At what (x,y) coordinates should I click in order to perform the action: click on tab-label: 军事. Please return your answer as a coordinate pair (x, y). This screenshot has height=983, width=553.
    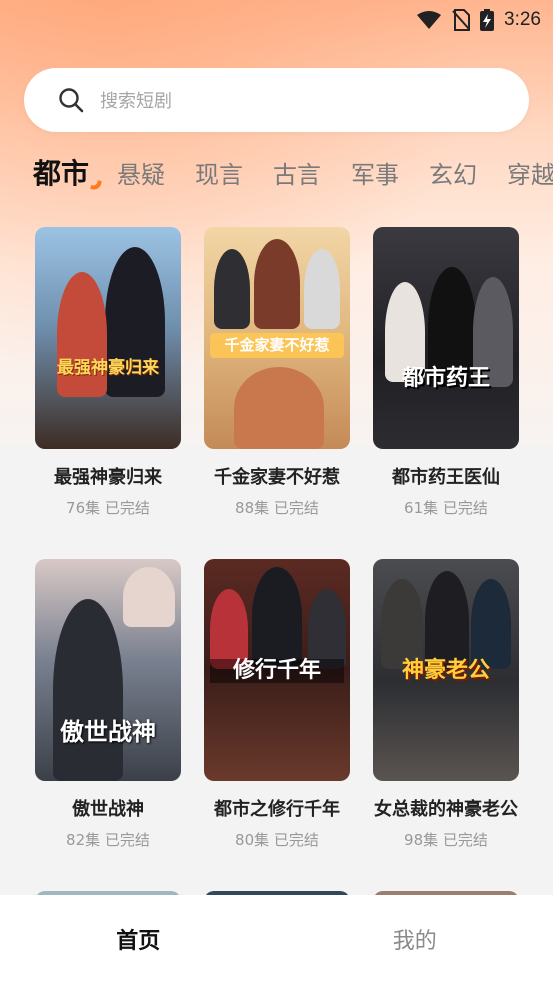
    Looking at the image, I should click on (375, 174).